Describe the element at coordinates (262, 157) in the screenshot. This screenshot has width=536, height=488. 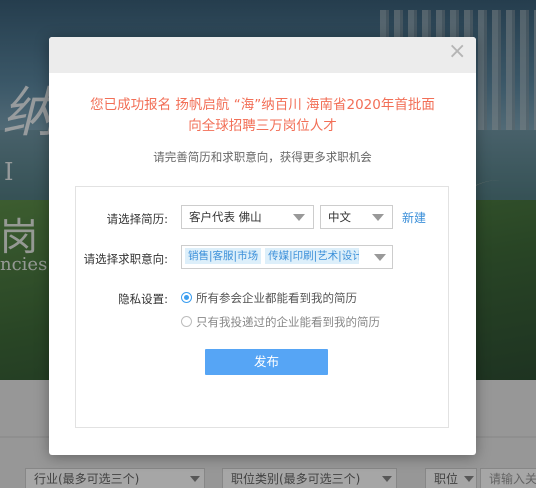
I see `dialog-subtitle: 请完善简历和求职意向，获得更多求职机会` at that location.